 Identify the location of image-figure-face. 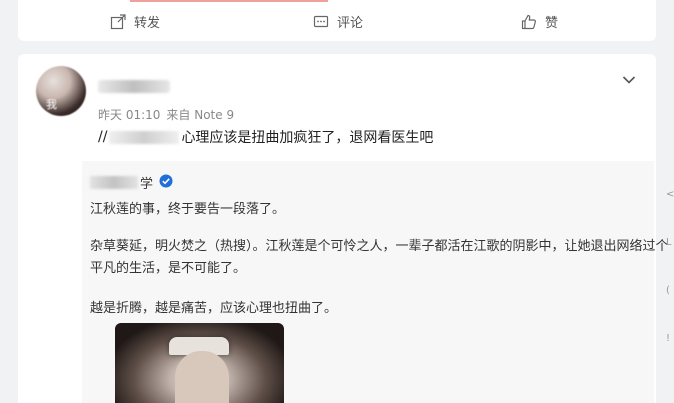
(202, 377).